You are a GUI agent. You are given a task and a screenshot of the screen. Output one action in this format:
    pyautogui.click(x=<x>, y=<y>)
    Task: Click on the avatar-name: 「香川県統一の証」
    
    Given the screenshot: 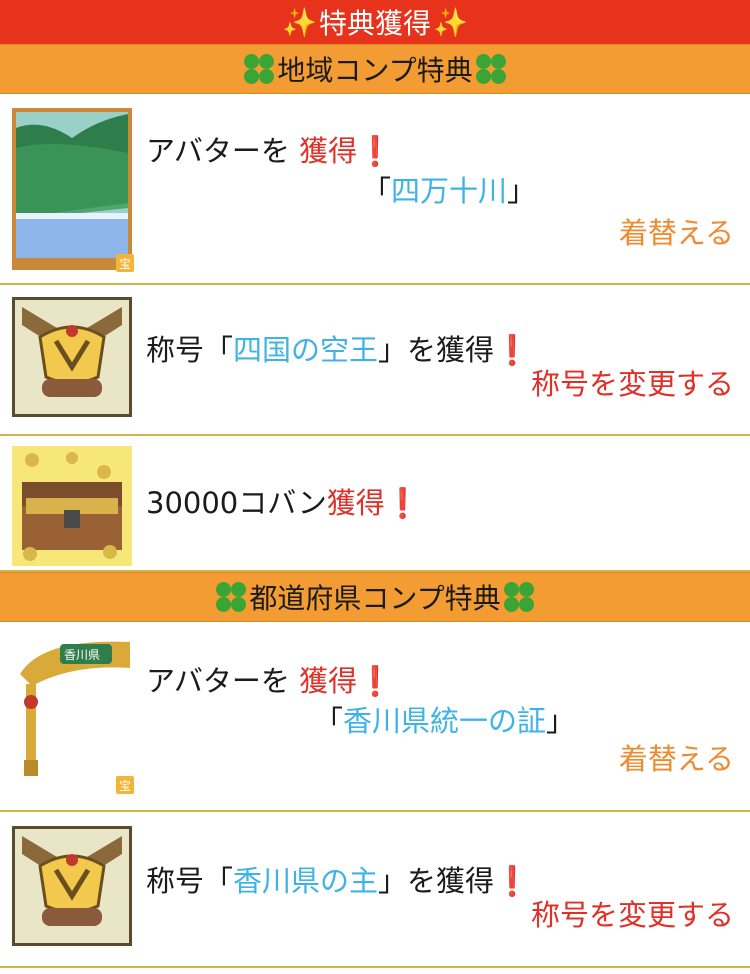 What is the action you would take?
    pyautogui.click(x=445, y=721)
    